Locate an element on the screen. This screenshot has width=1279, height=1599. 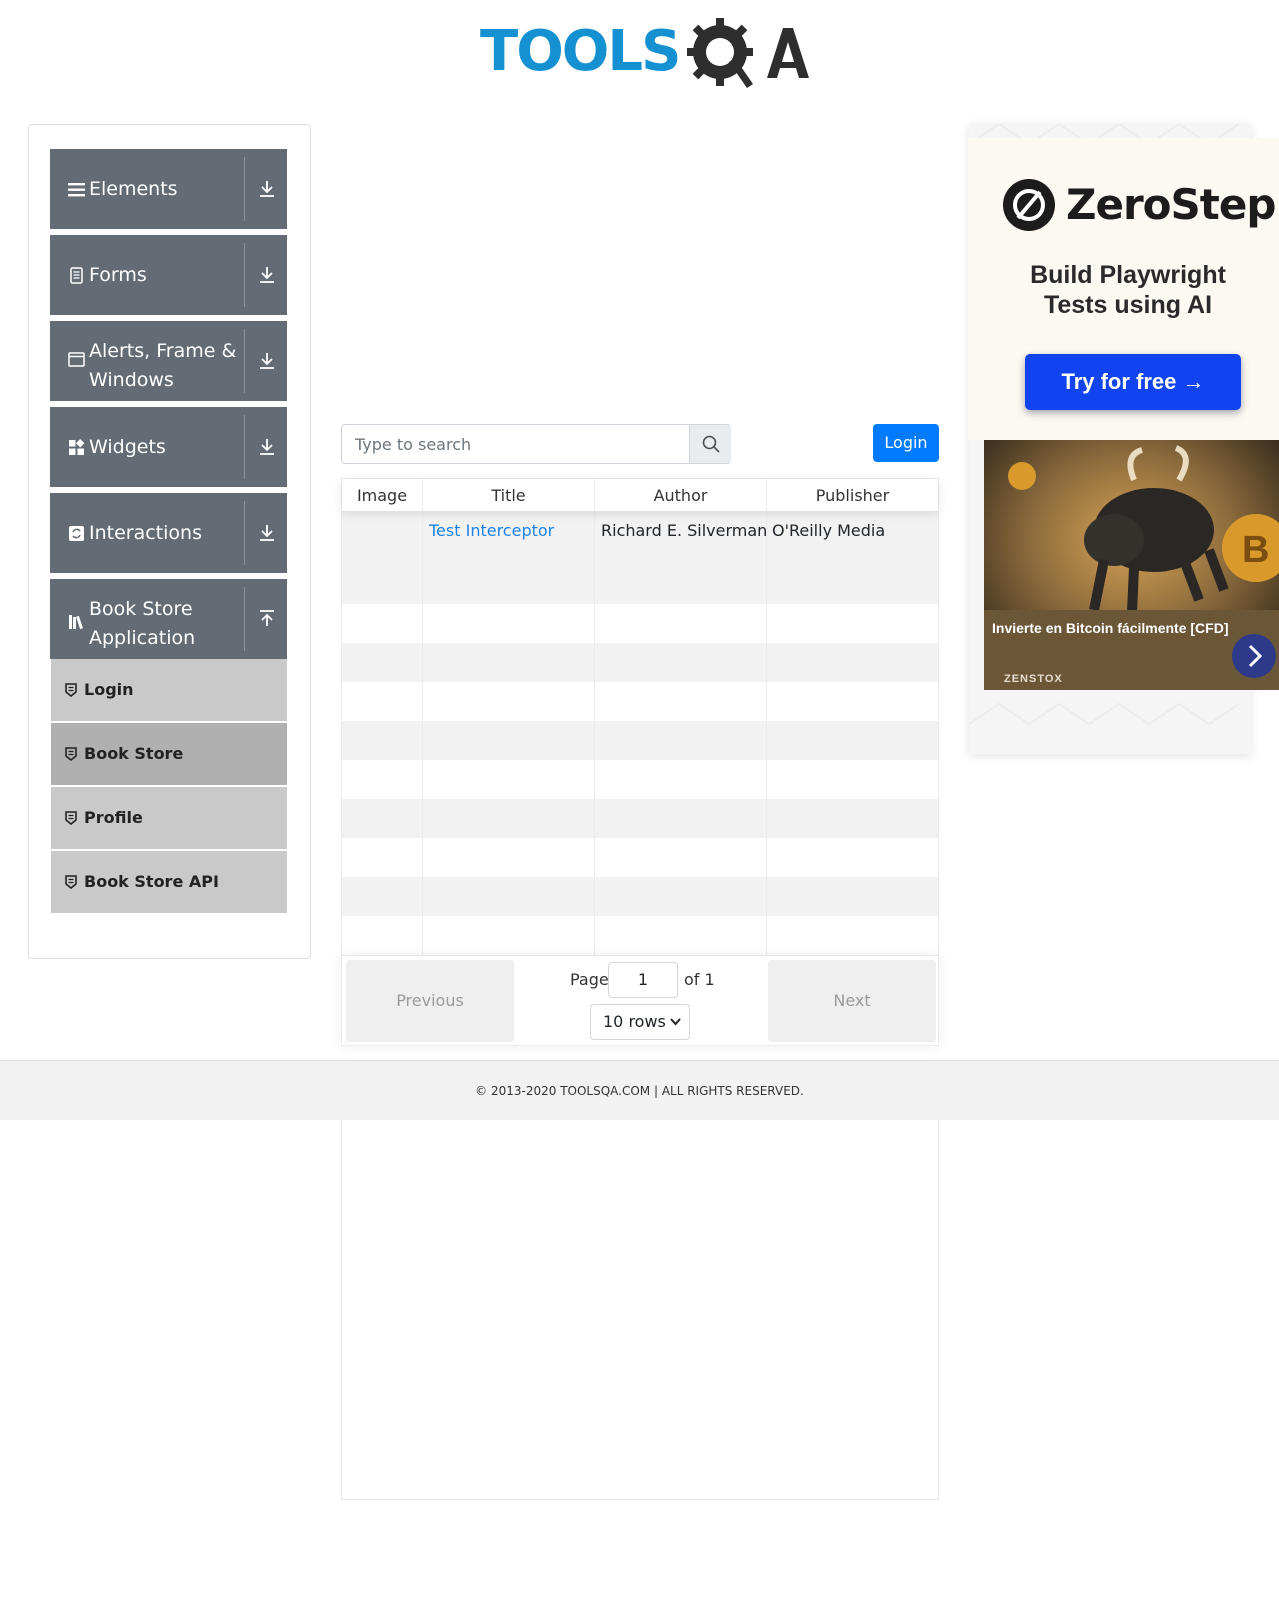
book-author: Richard E. Silverman is located at coordinates (684, 530).